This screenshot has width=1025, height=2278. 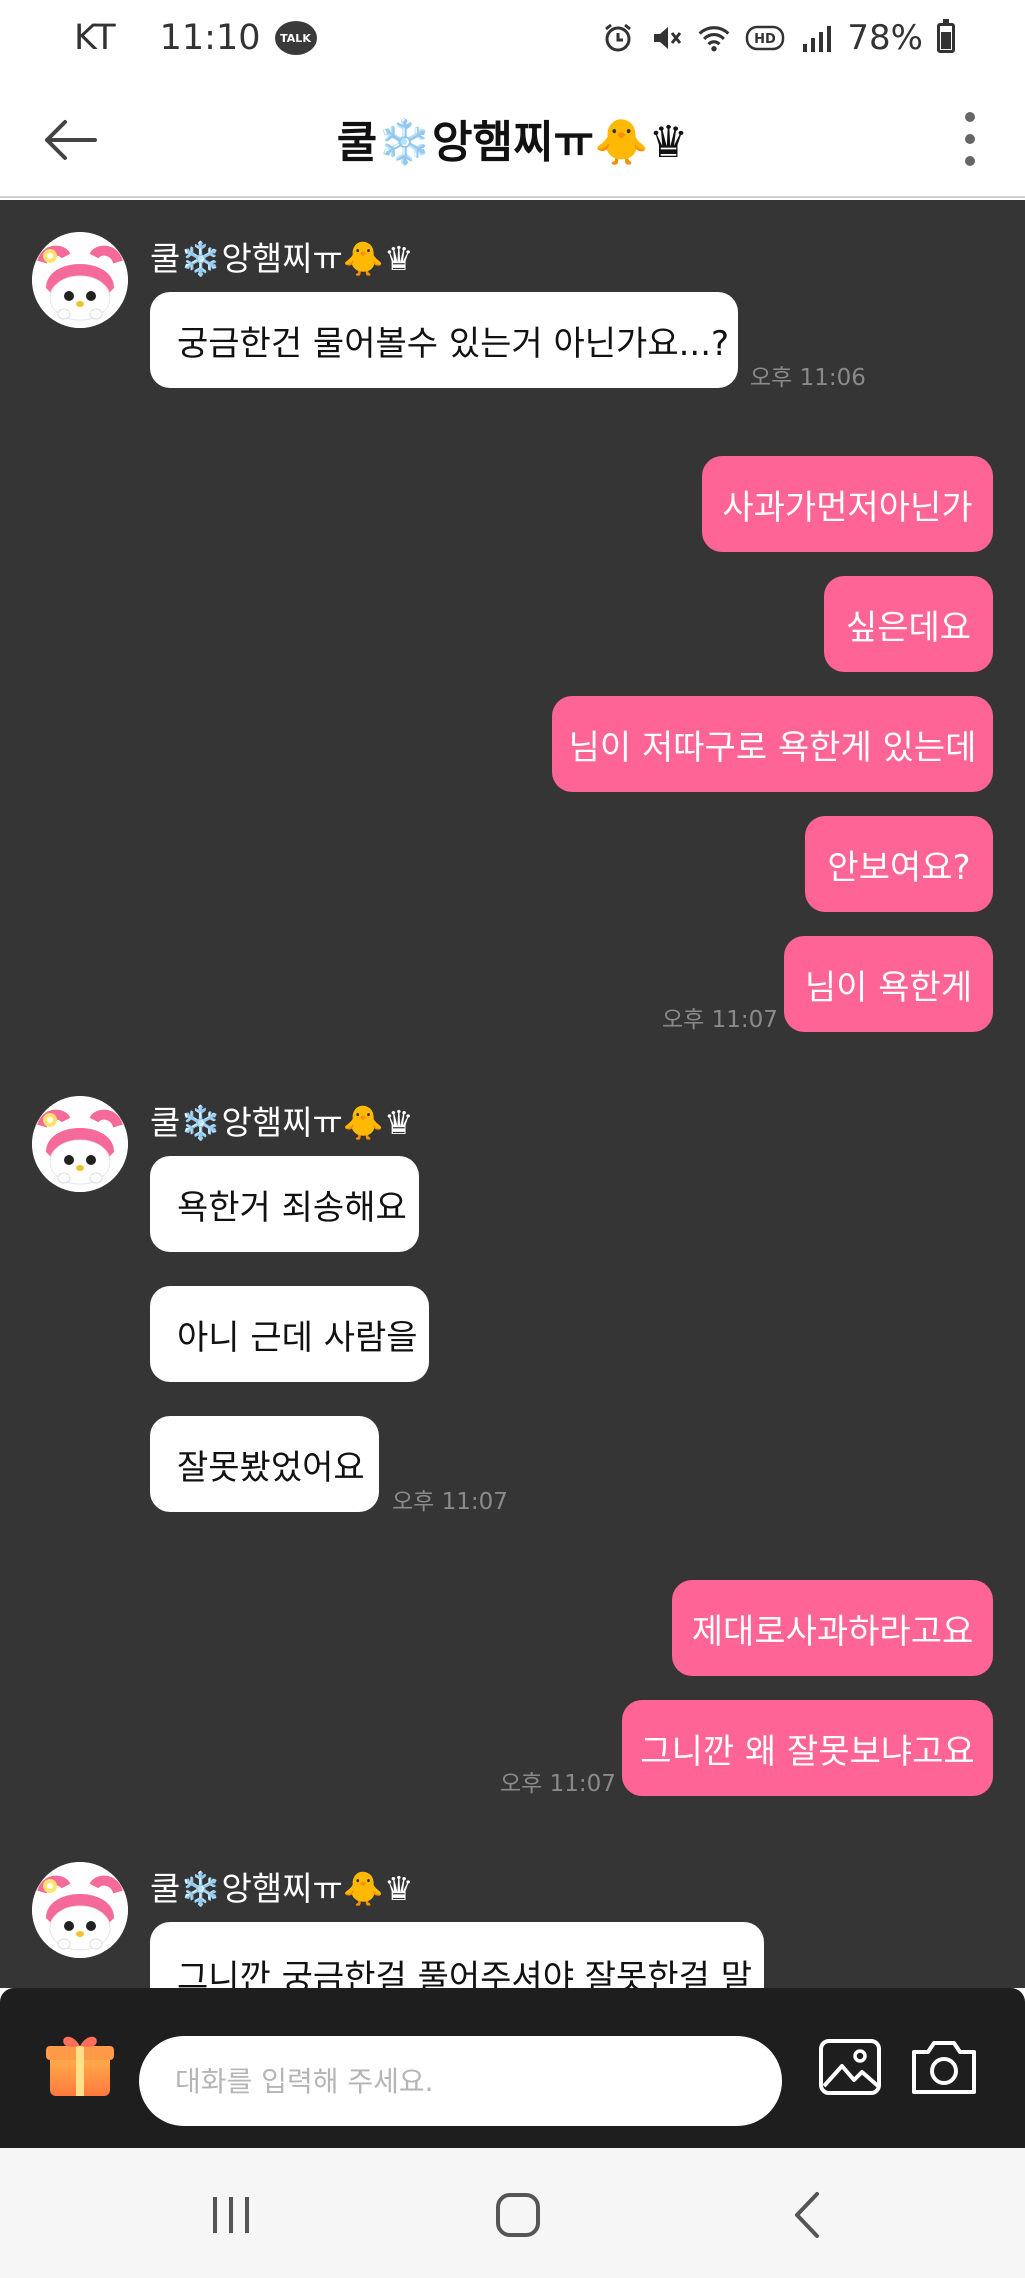 What do you see at coordinates (444, 340) in the screenshot?
I see `incoming-message-bubble: 궁금한건 물어볼수 있는거 아닌가요...?` at bounding box center [444, 340].